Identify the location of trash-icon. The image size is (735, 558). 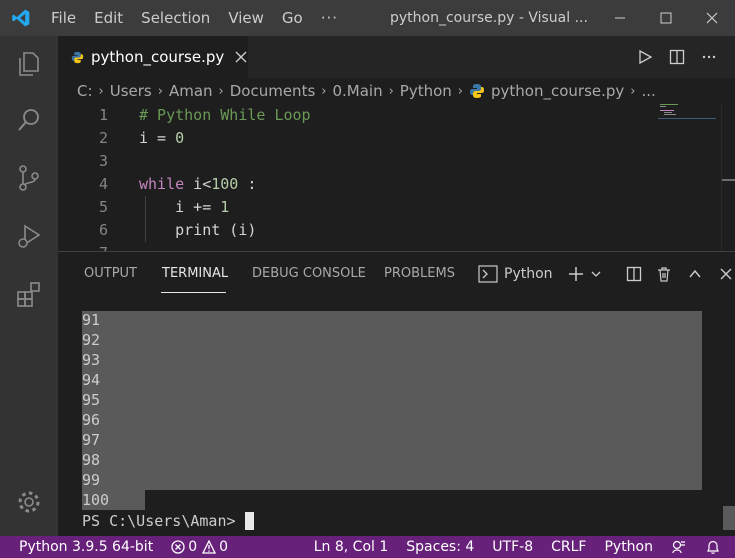
(664, 274).